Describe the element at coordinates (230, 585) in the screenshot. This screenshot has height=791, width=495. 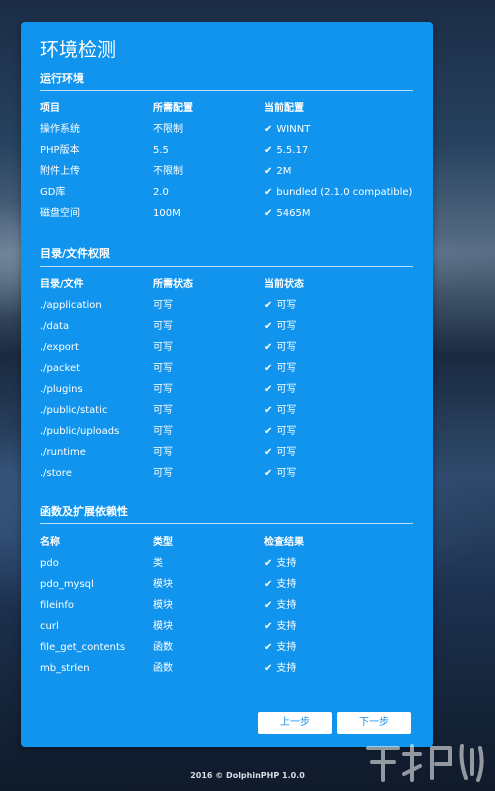
I see `table-row: pdo_mysql 模块 ✔ 支持` at that location.